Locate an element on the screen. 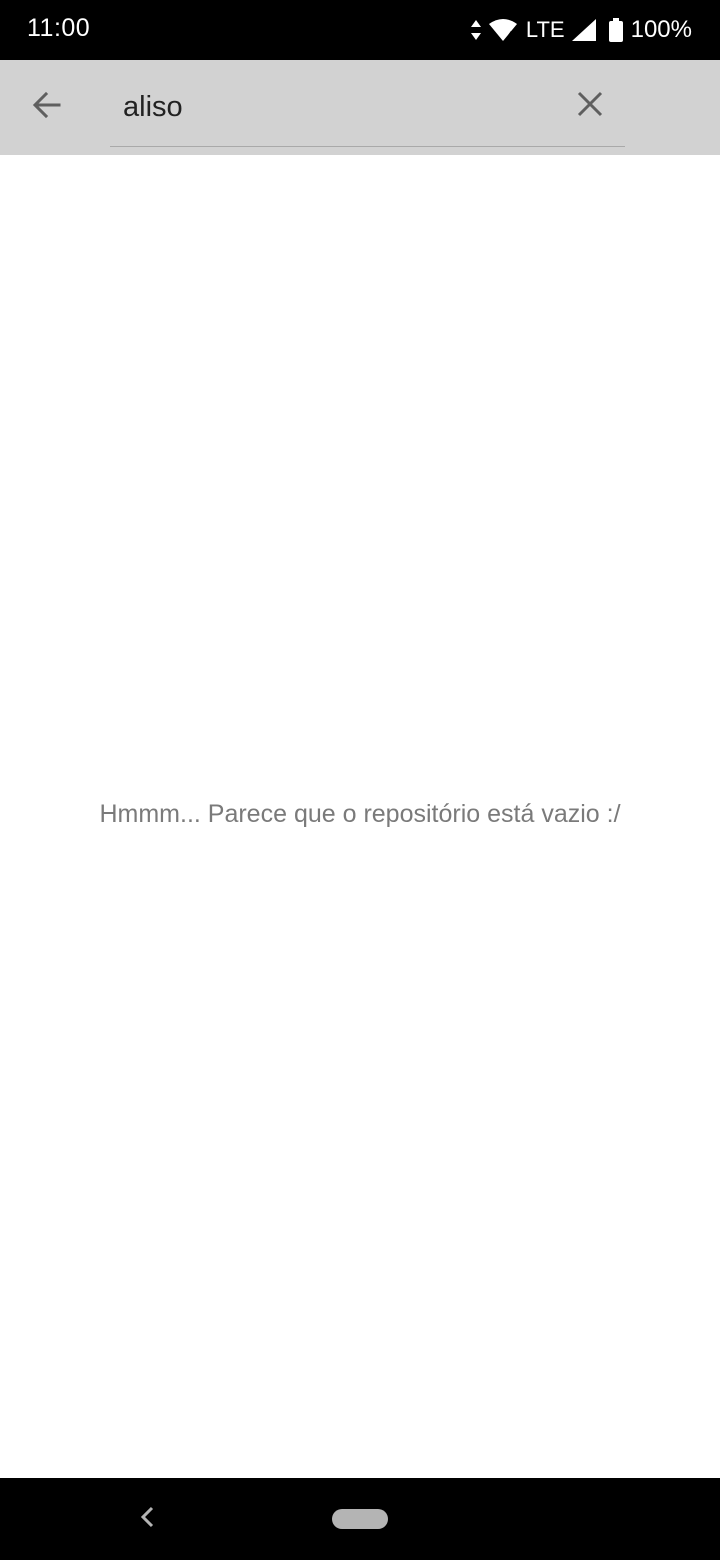  status-time: 11:00 is located at coordinates (59, 28).